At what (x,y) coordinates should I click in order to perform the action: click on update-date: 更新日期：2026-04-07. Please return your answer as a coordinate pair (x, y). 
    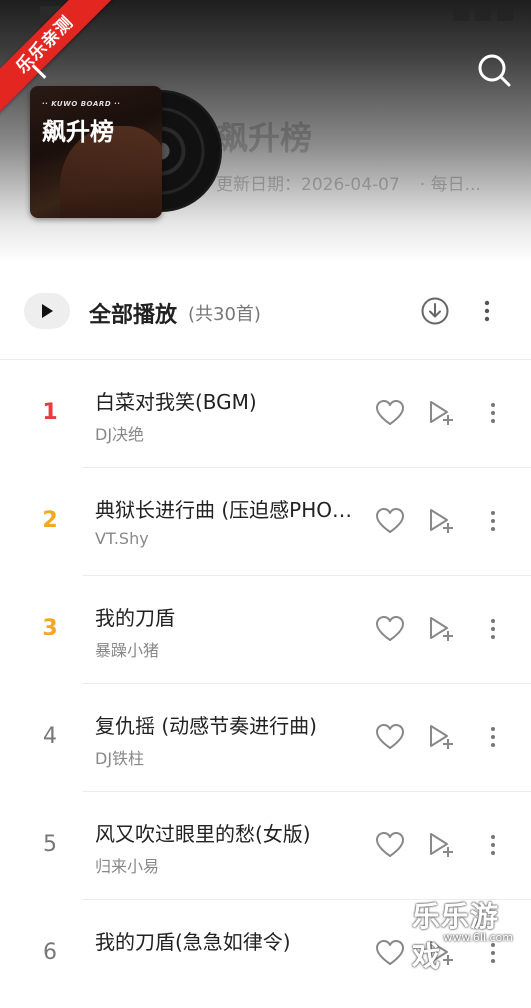
    Looking at the image, I should click on (308, 185).